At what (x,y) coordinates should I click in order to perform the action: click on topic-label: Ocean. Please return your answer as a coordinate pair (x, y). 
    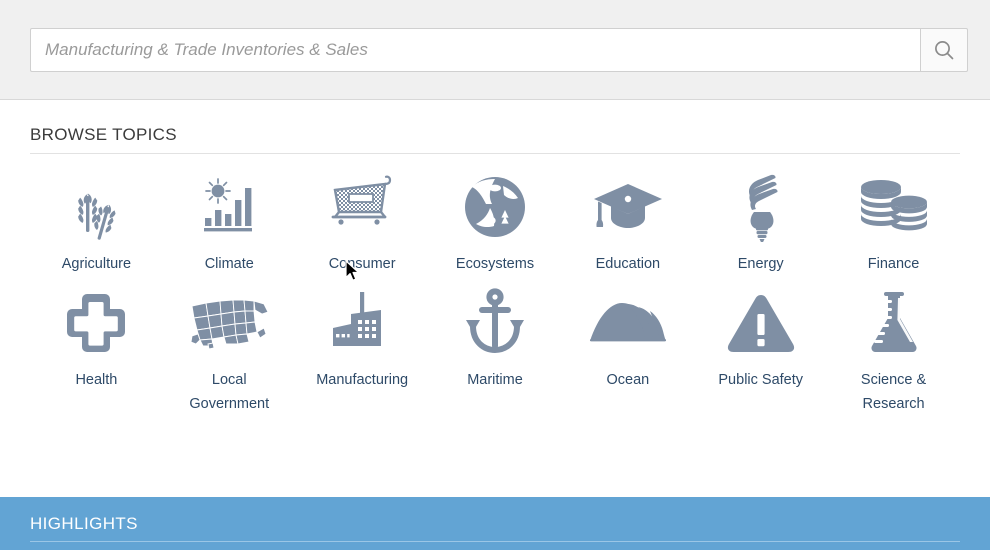
    Looking at the image, I should click on (628, 380).